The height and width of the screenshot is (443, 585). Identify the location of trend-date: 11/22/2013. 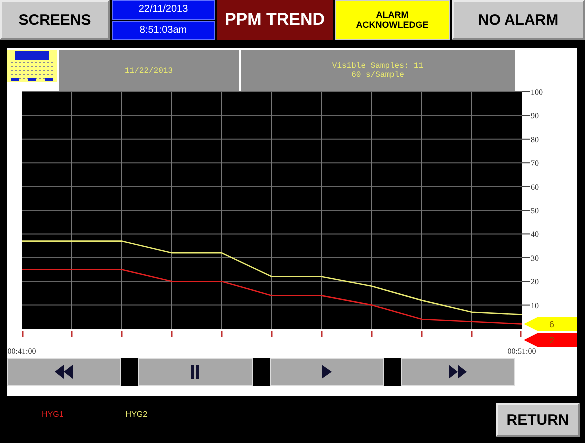
(149, 71).